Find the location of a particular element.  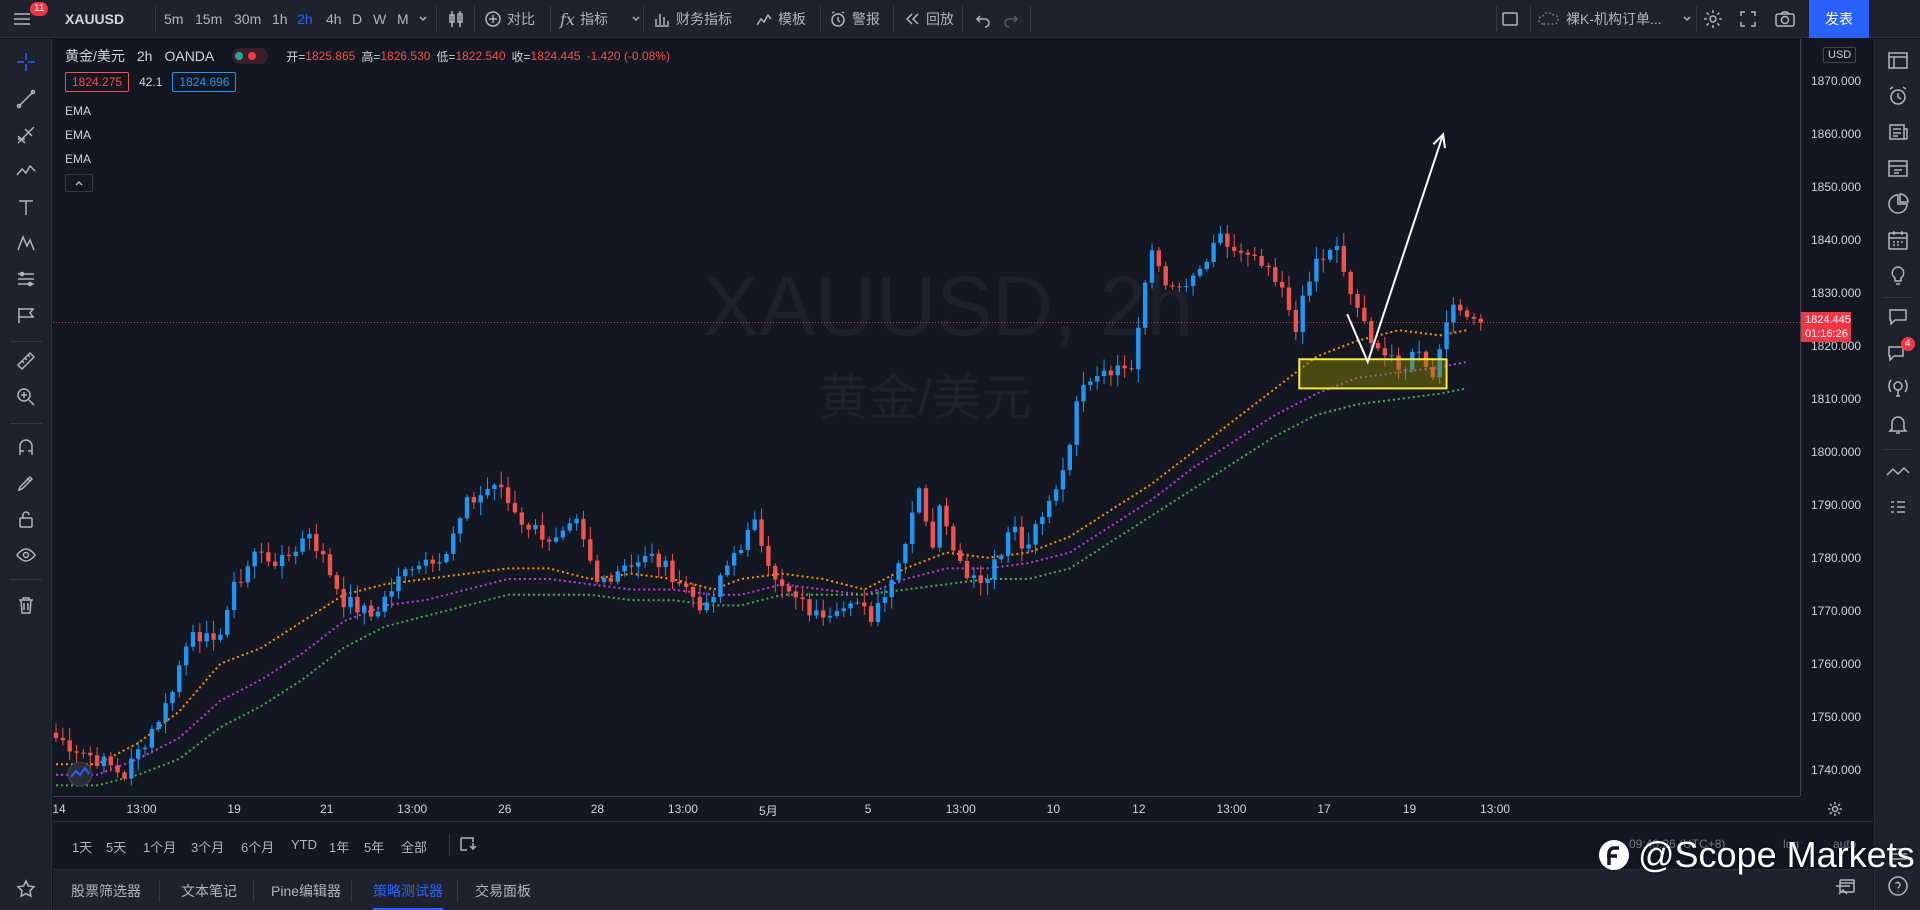

market-status-toggle is located at coordinates (250, 56).